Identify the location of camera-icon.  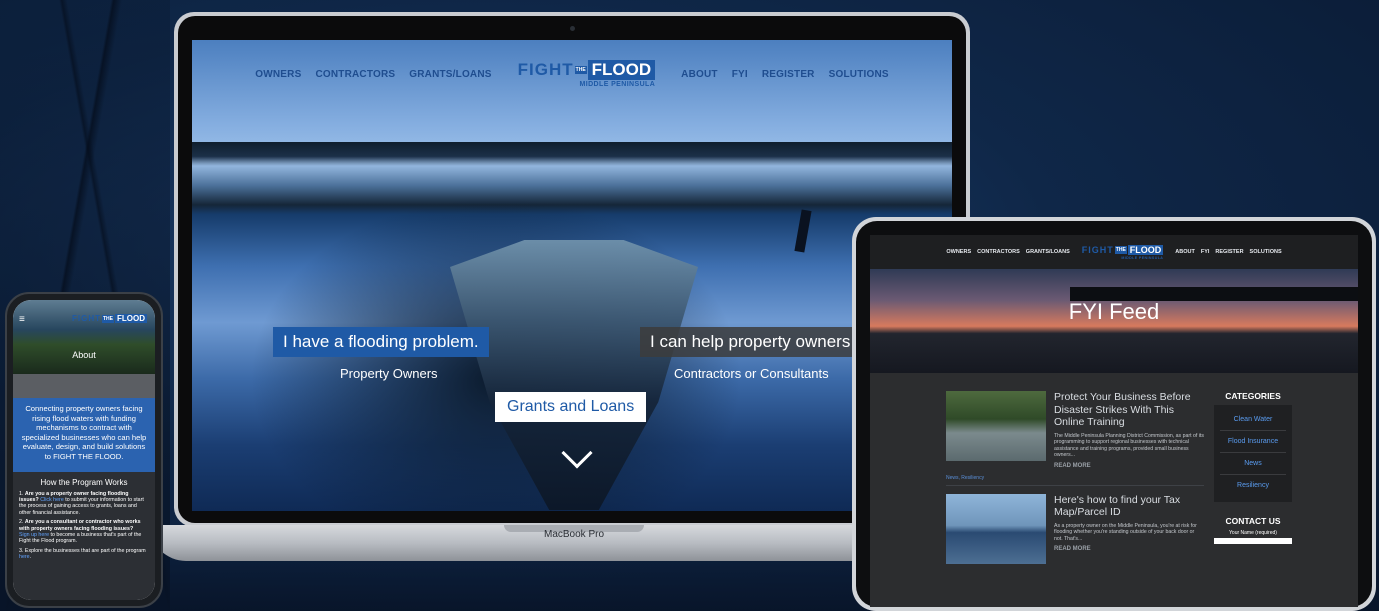
(572, 28).